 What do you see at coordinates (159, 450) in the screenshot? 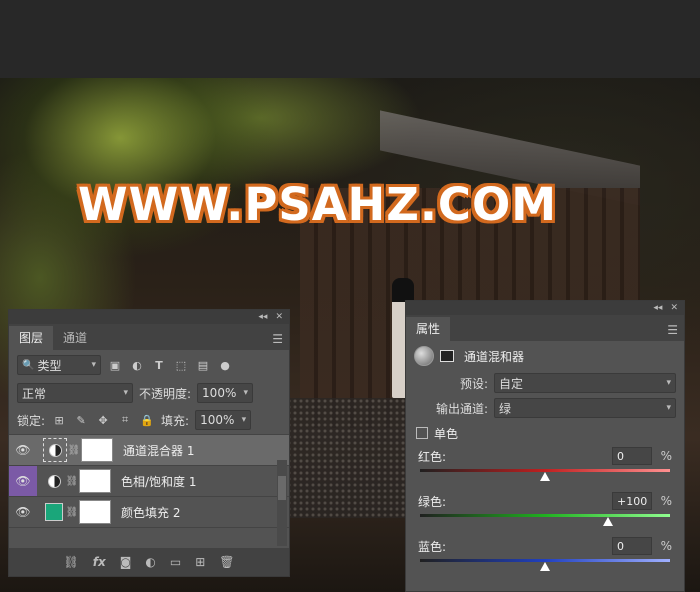
I see `layer-name: 通道混合器 1` at bounding box center [159, 450].